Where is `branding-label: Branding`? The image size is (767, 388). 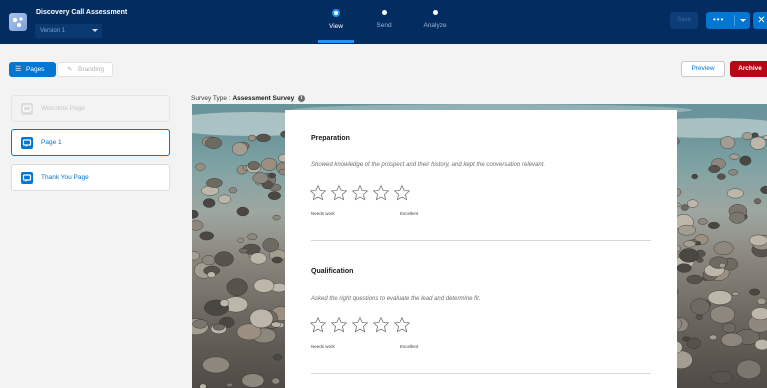
branding-label: Branding is located at coordinates (91, 69).